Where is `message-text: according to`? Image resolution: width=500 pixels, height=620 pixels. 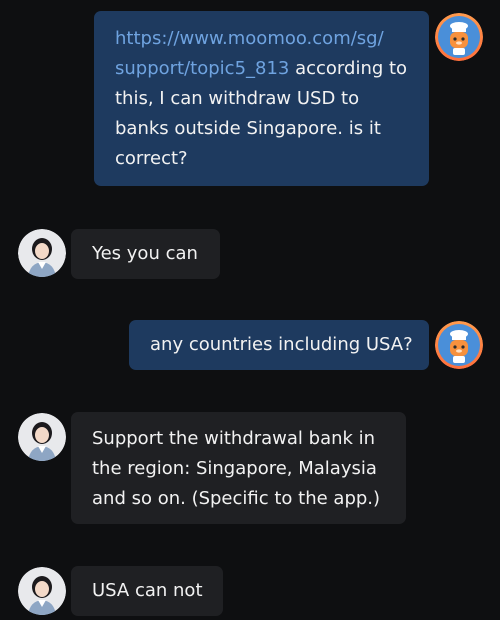 message-text: according to is located at coordinates (348, 68).